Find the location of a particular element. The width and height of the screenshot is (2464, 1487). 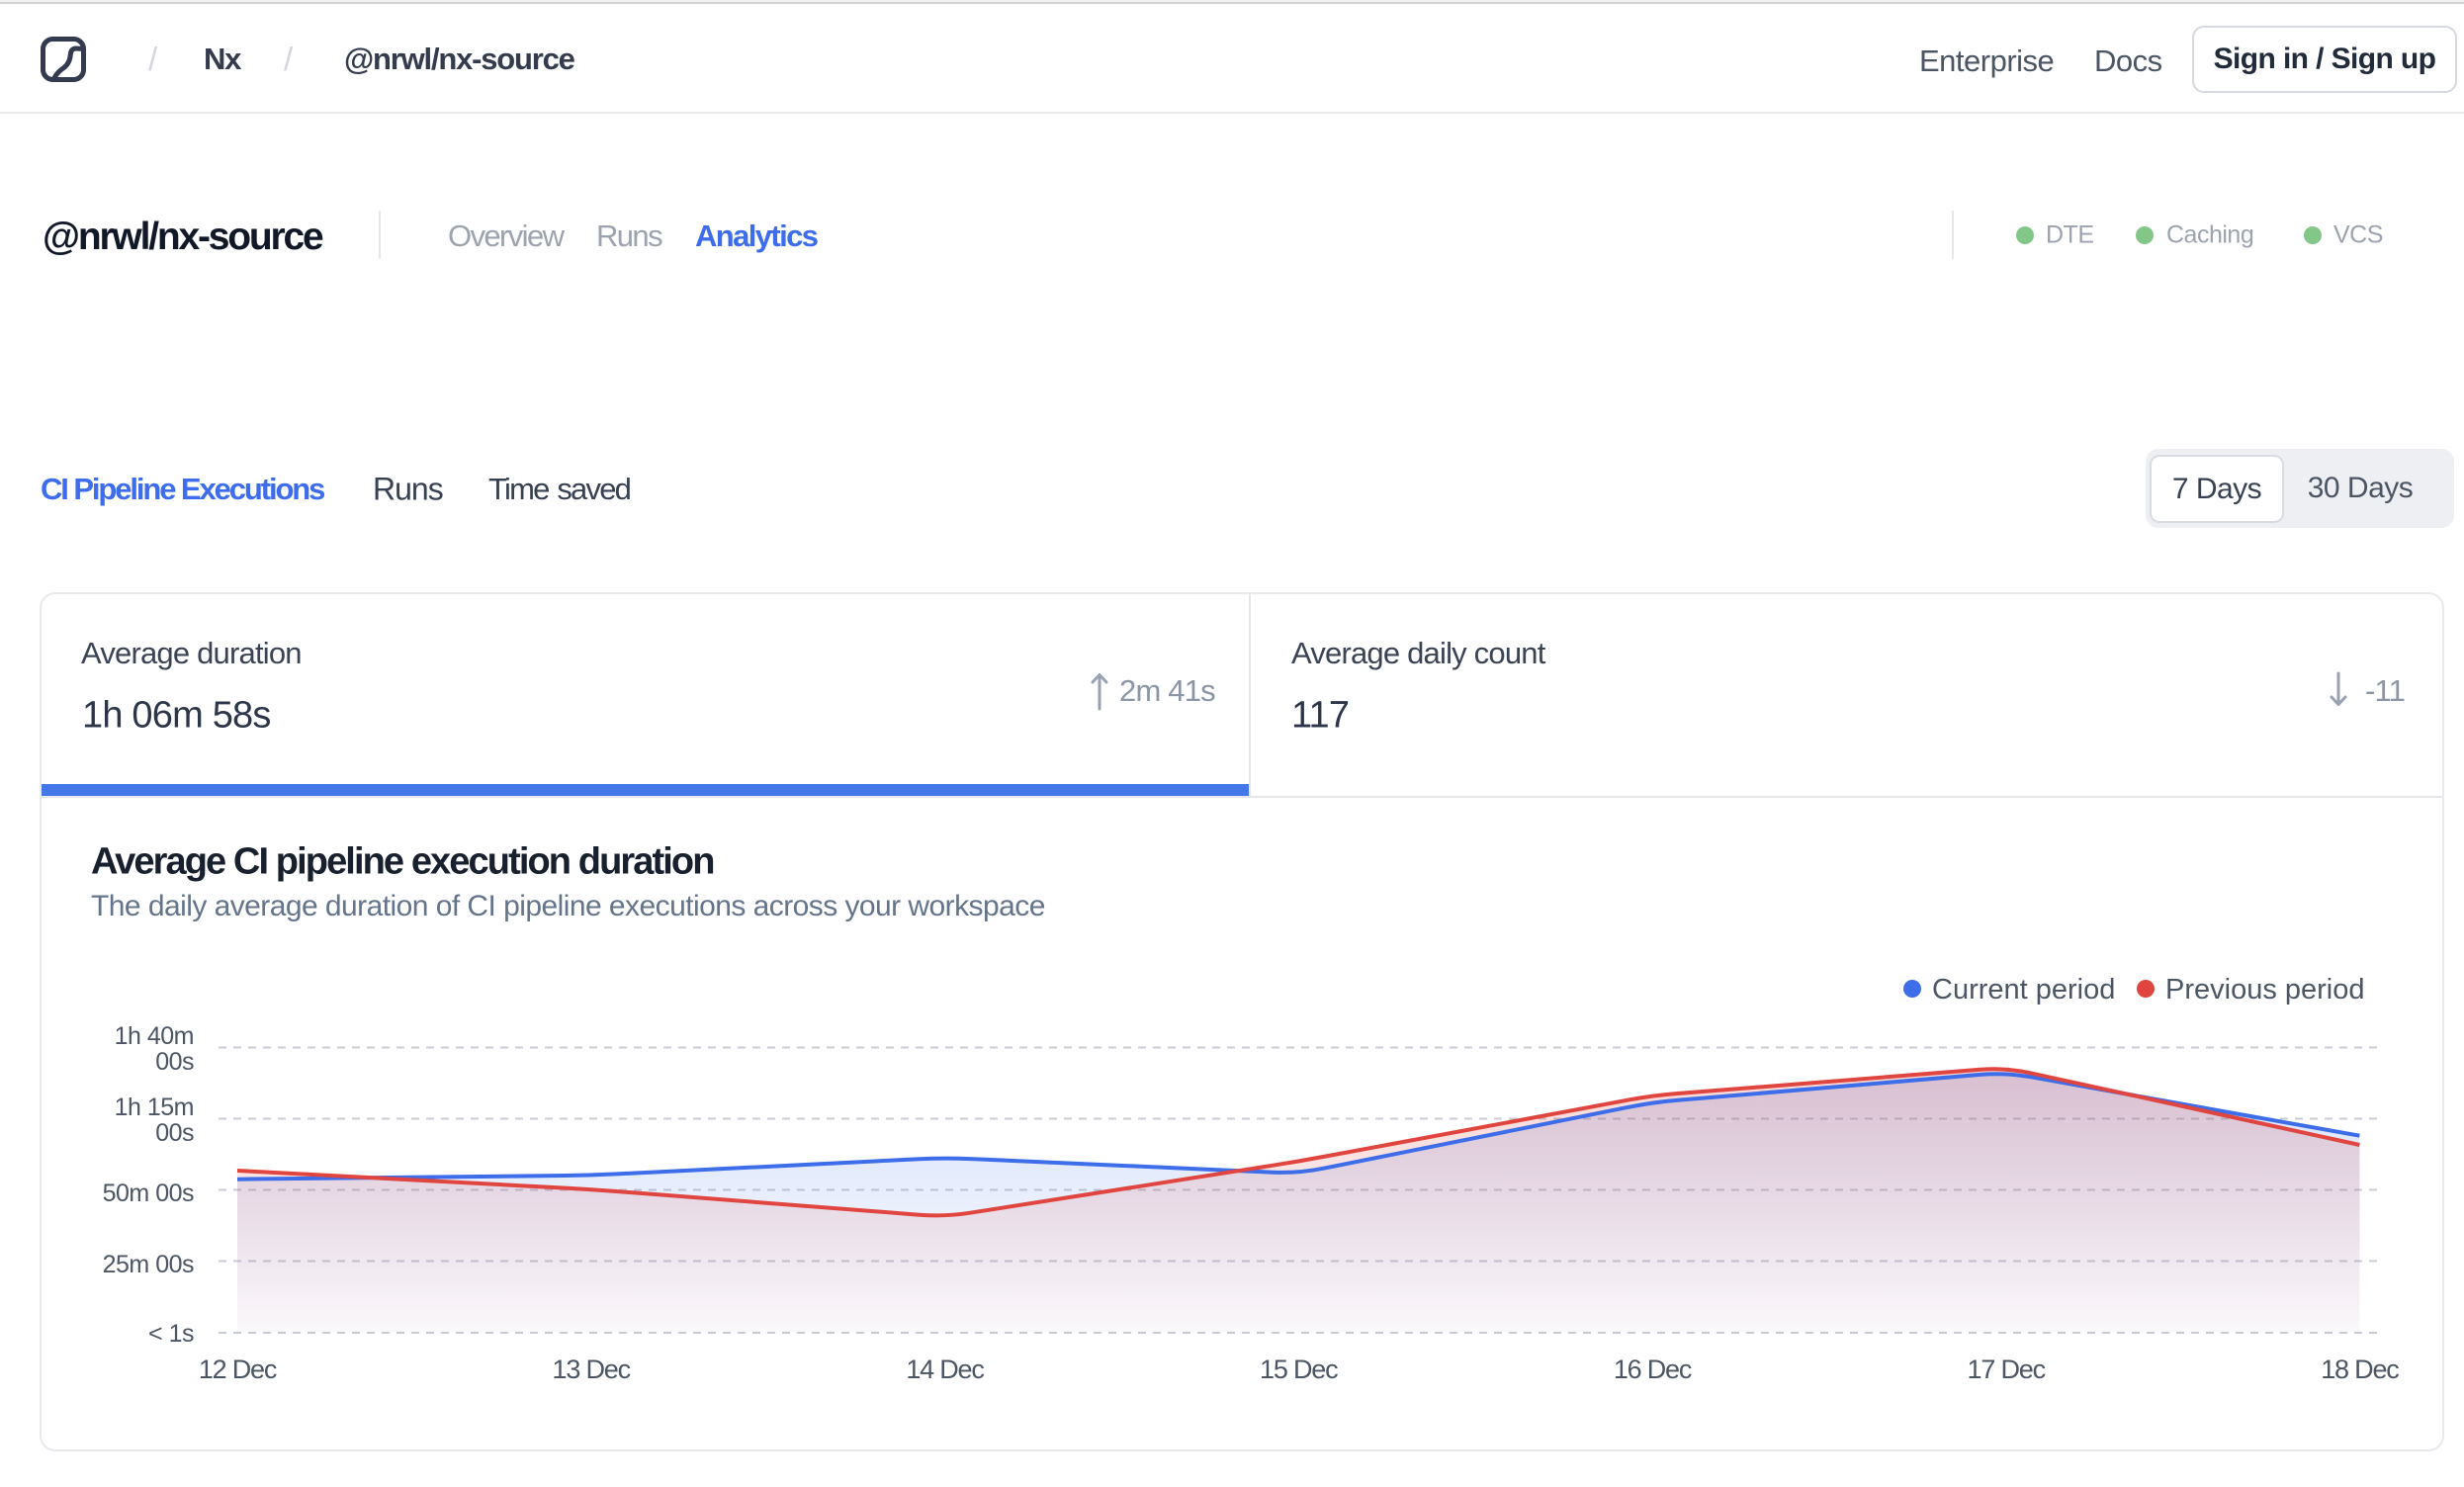

svg-text: 16 Dec is located at coordinates (1653, 1369).